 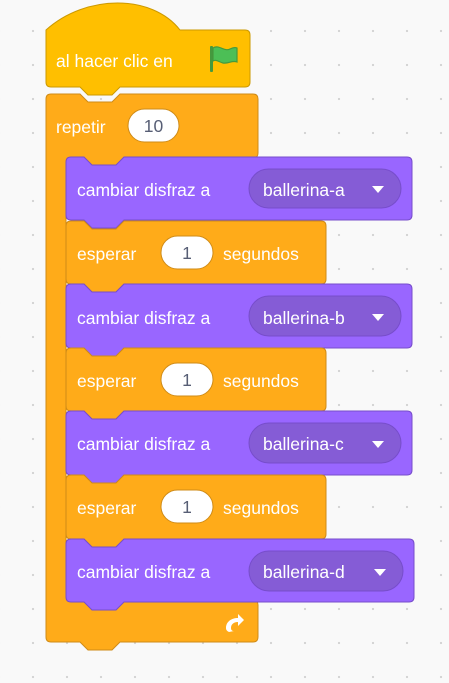 I want to click on repeat-count-value: 10, so click(x=154, y=126).